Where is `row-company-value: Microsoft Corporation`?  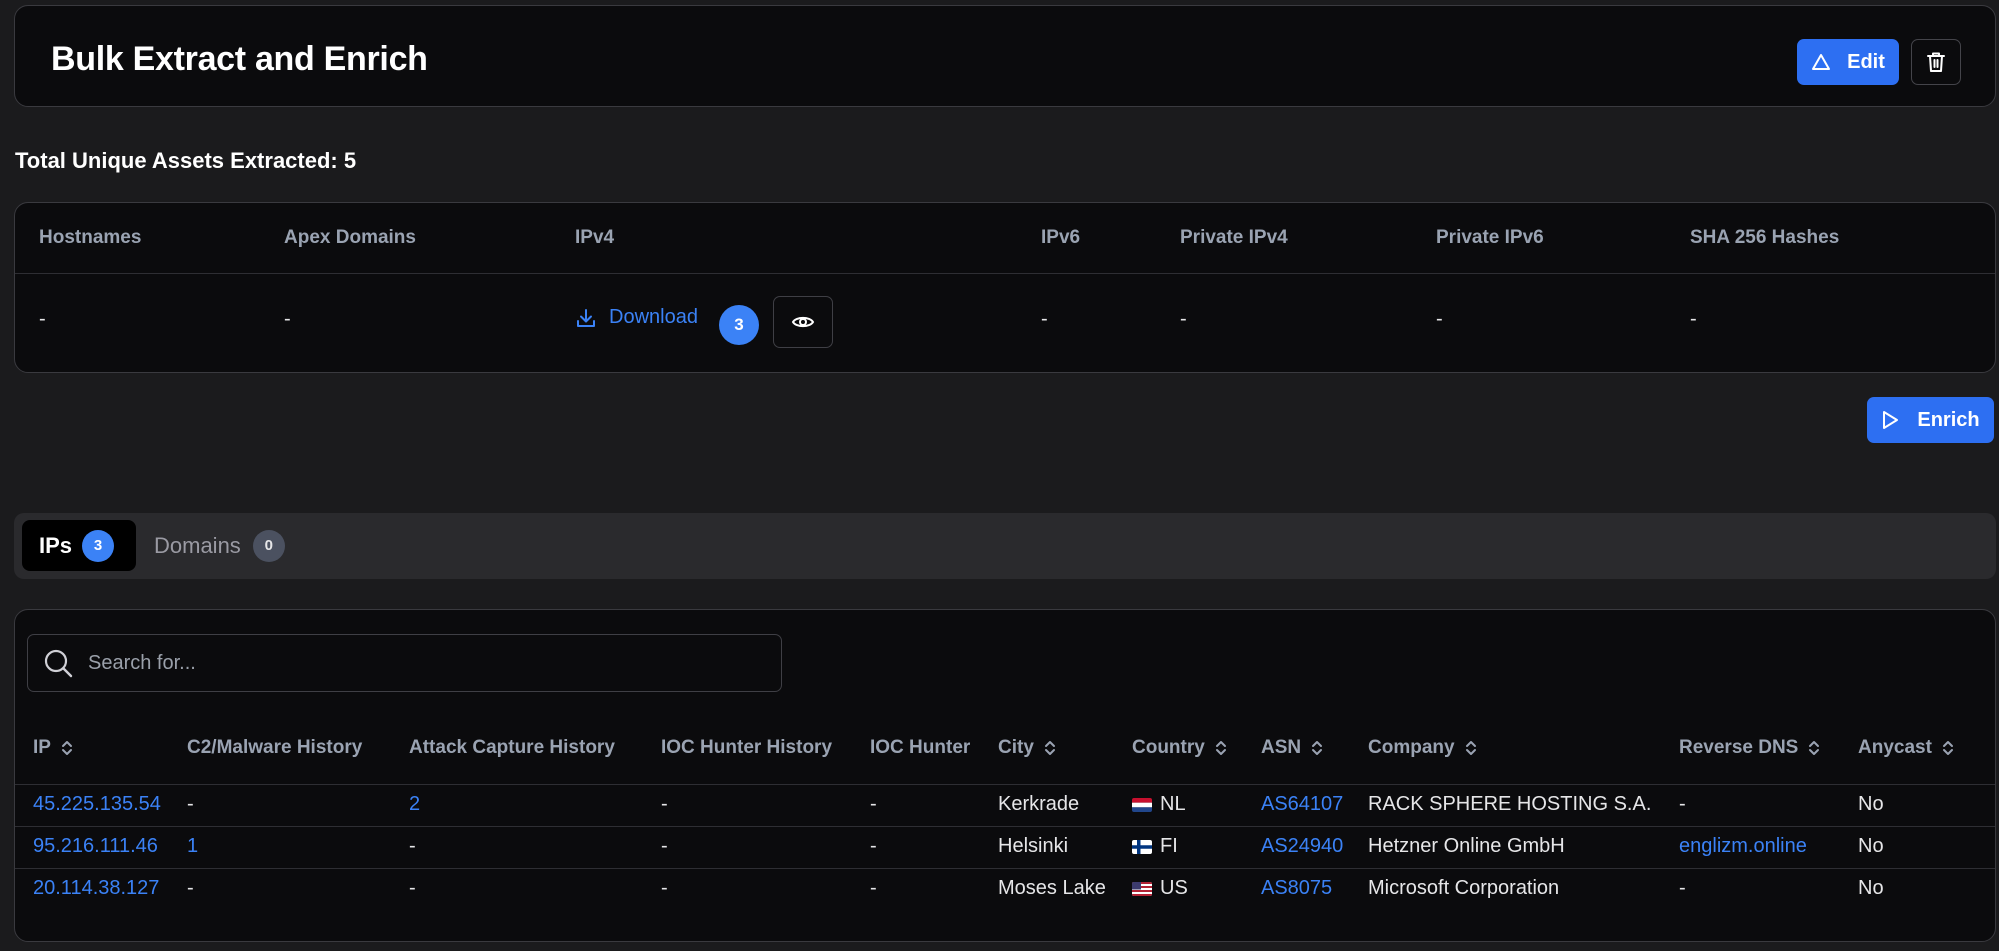
row-company-value: Microsoft Corporation is located at coordinates (1464, 888).